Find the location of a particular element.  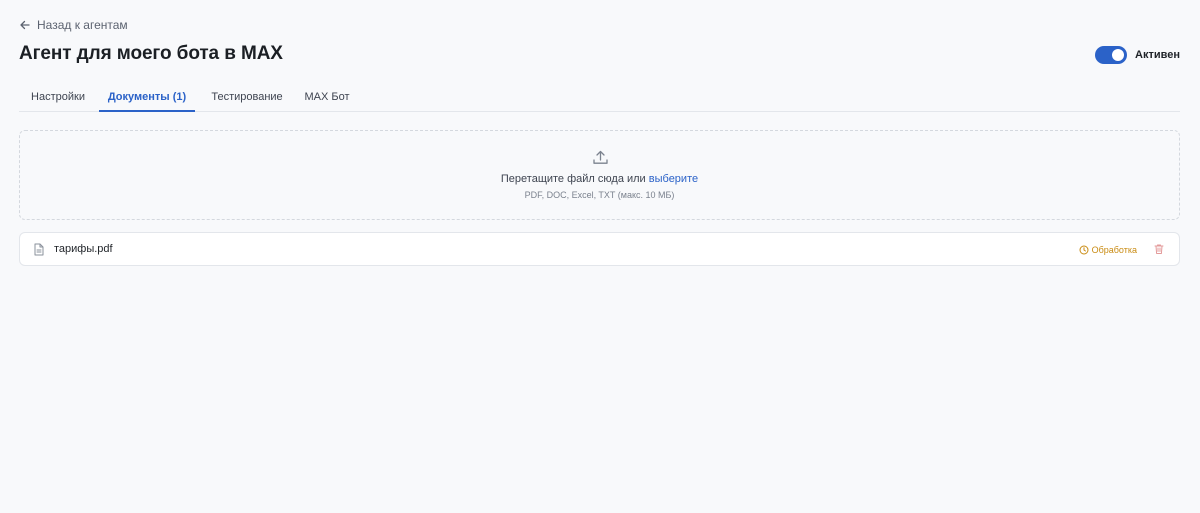

active-toggle is located at coordinates (1111, 55).